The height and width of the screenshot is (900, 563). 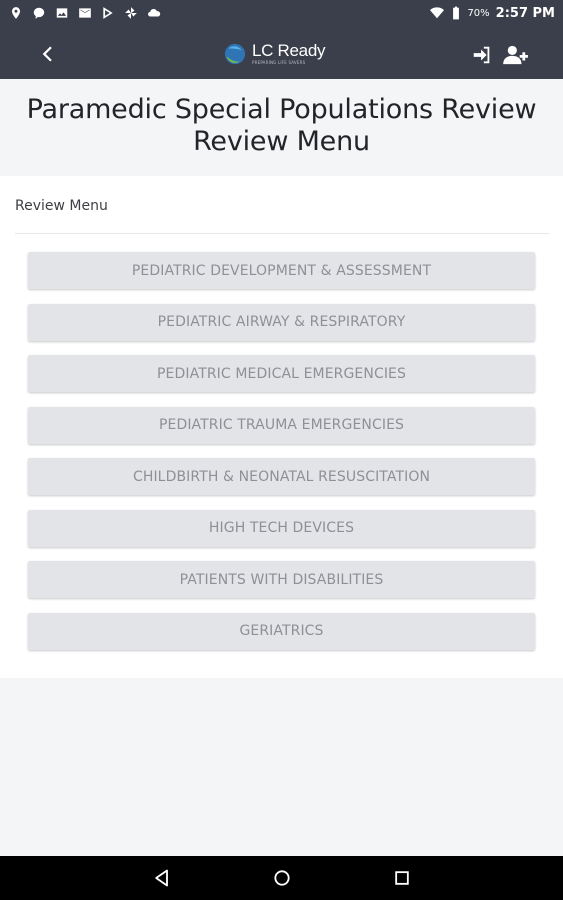 What do you see at coordinates (154, 13) in the screenshot?
I see `cloud-icon` at bounding box center [154, 13].